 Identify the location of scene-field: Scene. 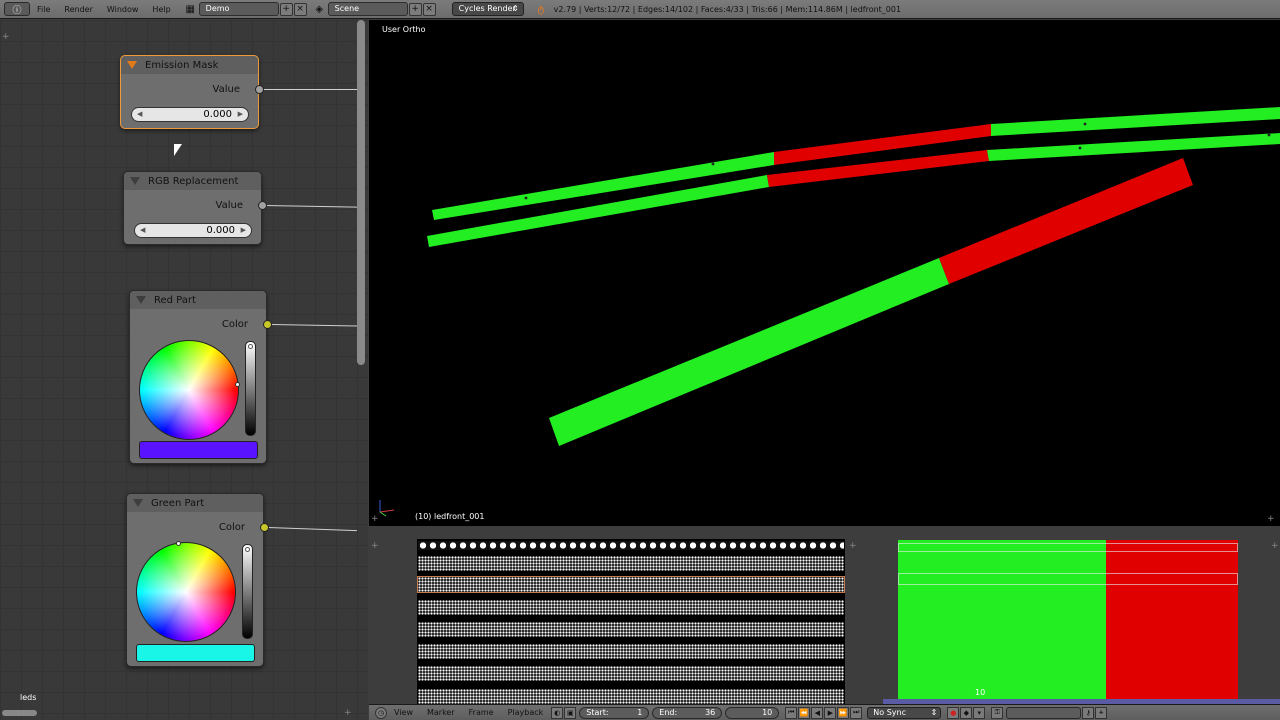
(367, 9).